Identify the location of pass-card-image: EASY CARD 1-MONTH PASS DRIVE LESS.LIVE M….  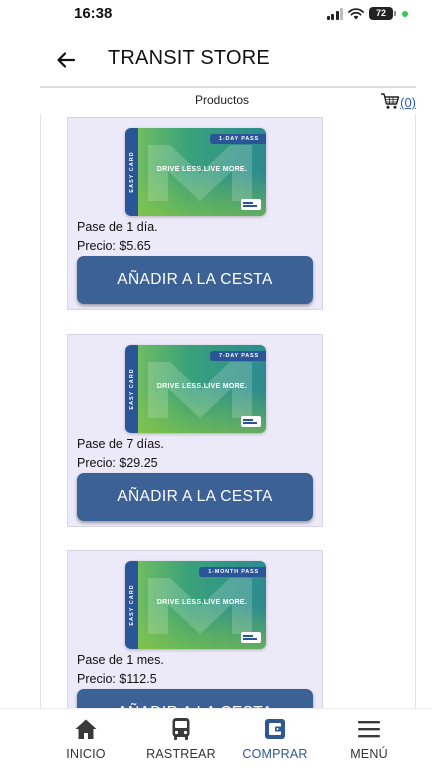
(195, 605).